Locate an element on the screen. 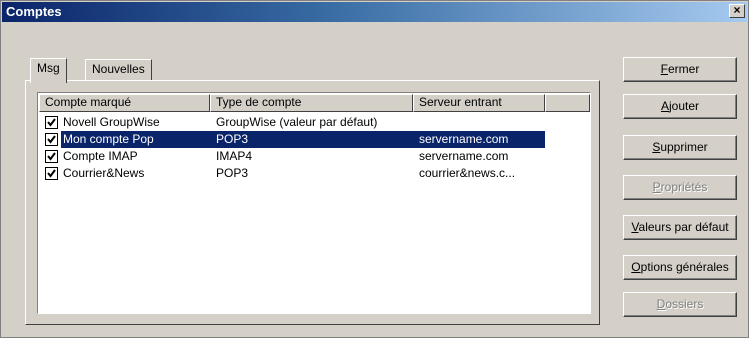 This screenshot has width=749, height=338. properties-button: Propriétés is located at coordinates (680, 187).